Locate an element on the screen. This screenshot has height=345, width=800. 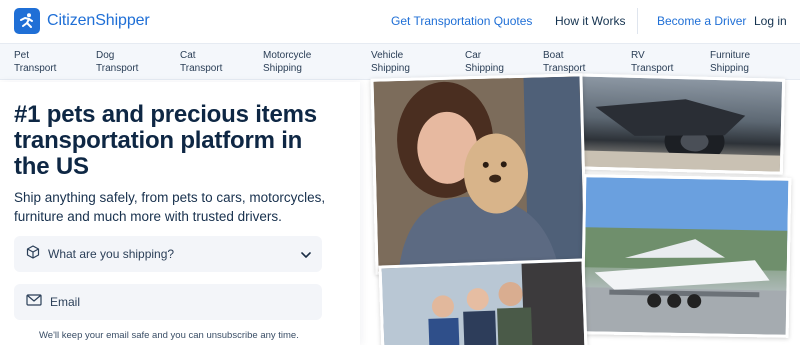
nav-divider is located at coordinates (637, 21).